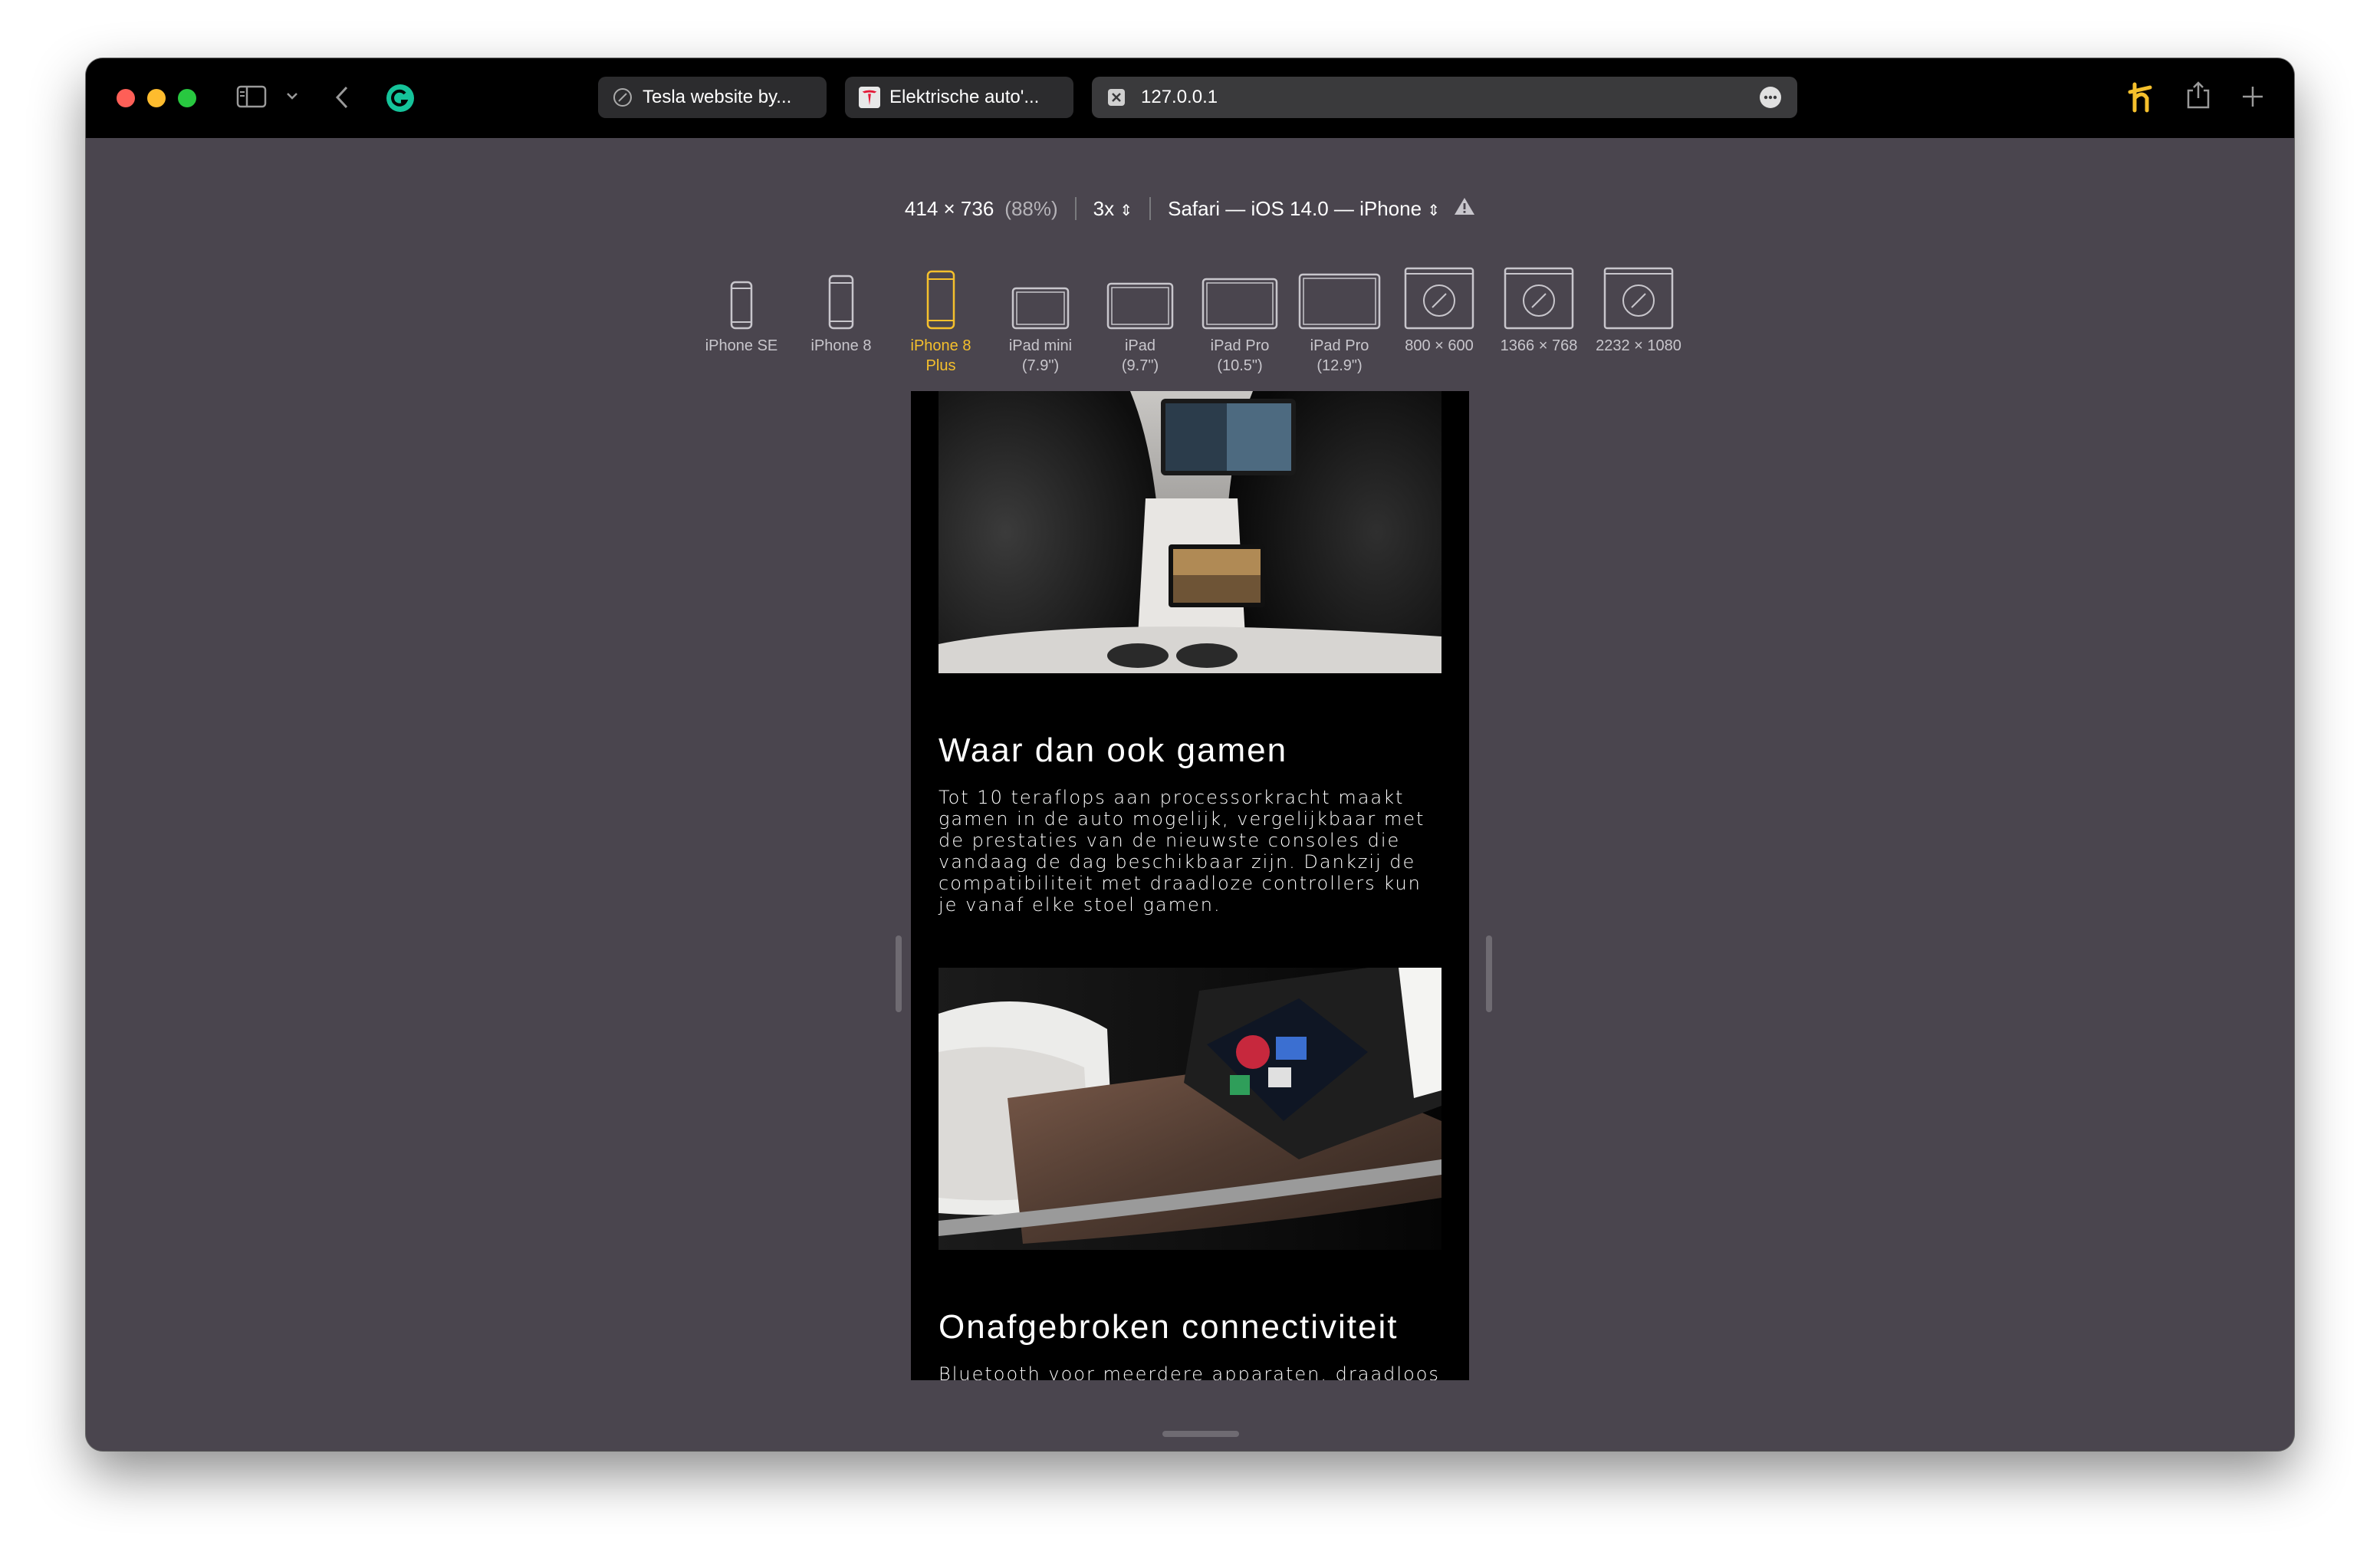  I want to click on section-title: Onafgebroken connectiviteit, so click(1169, 1327).